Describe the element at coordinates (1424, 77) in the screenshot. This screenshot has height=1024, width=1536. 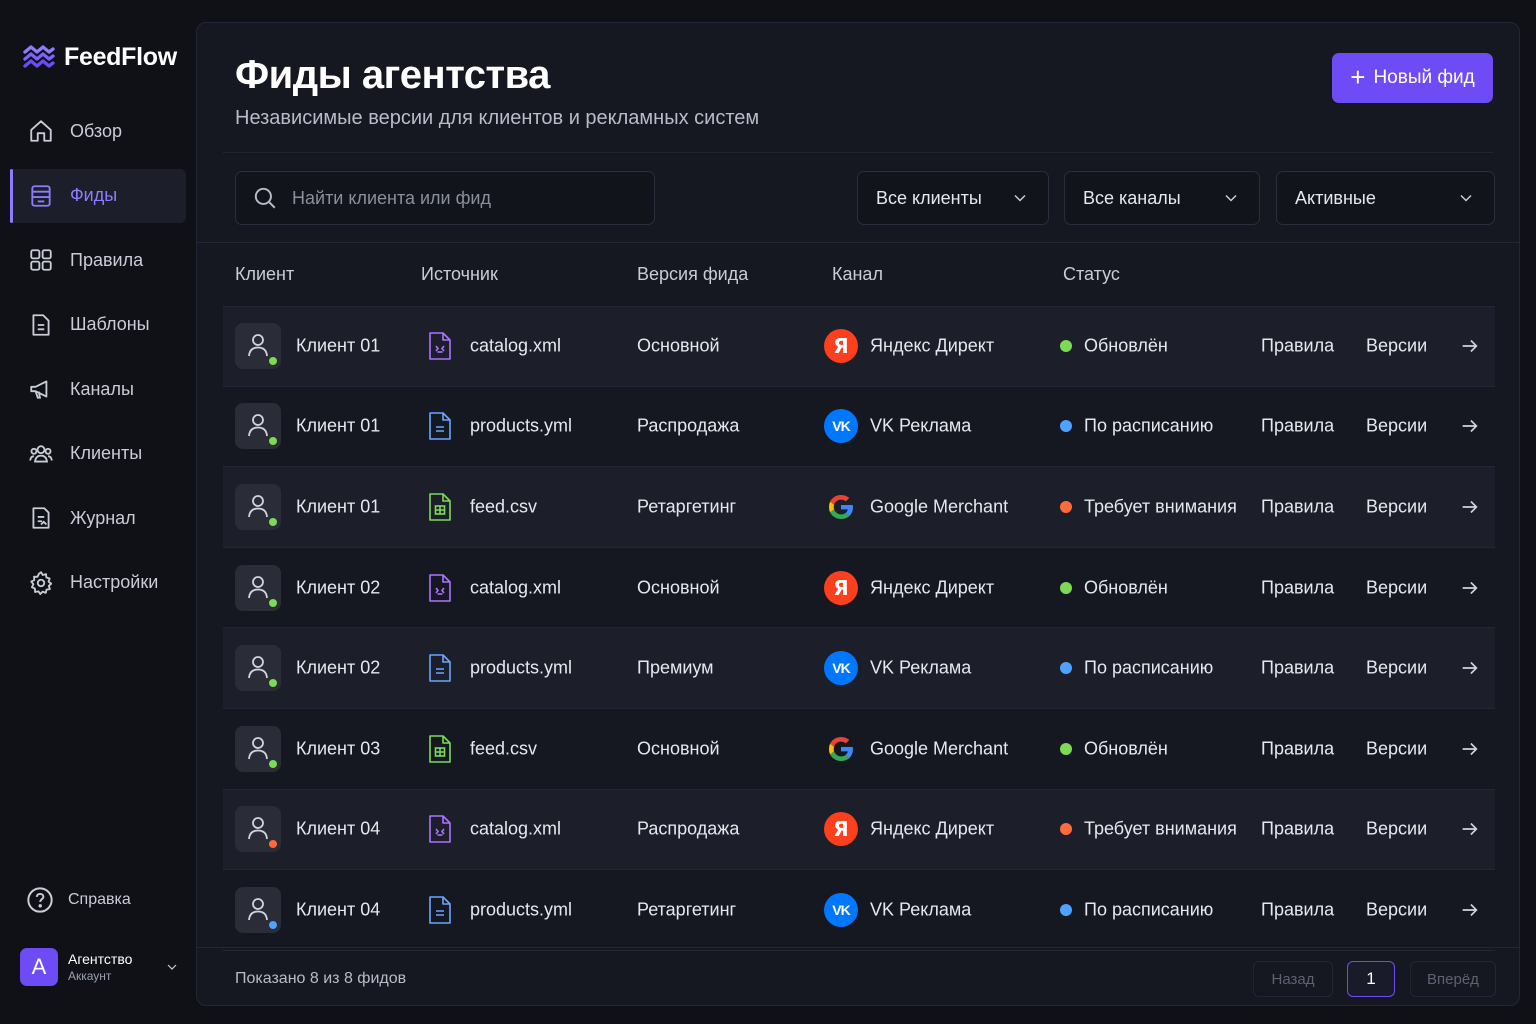
I see `new-feed-label: Новый фид` at that location.